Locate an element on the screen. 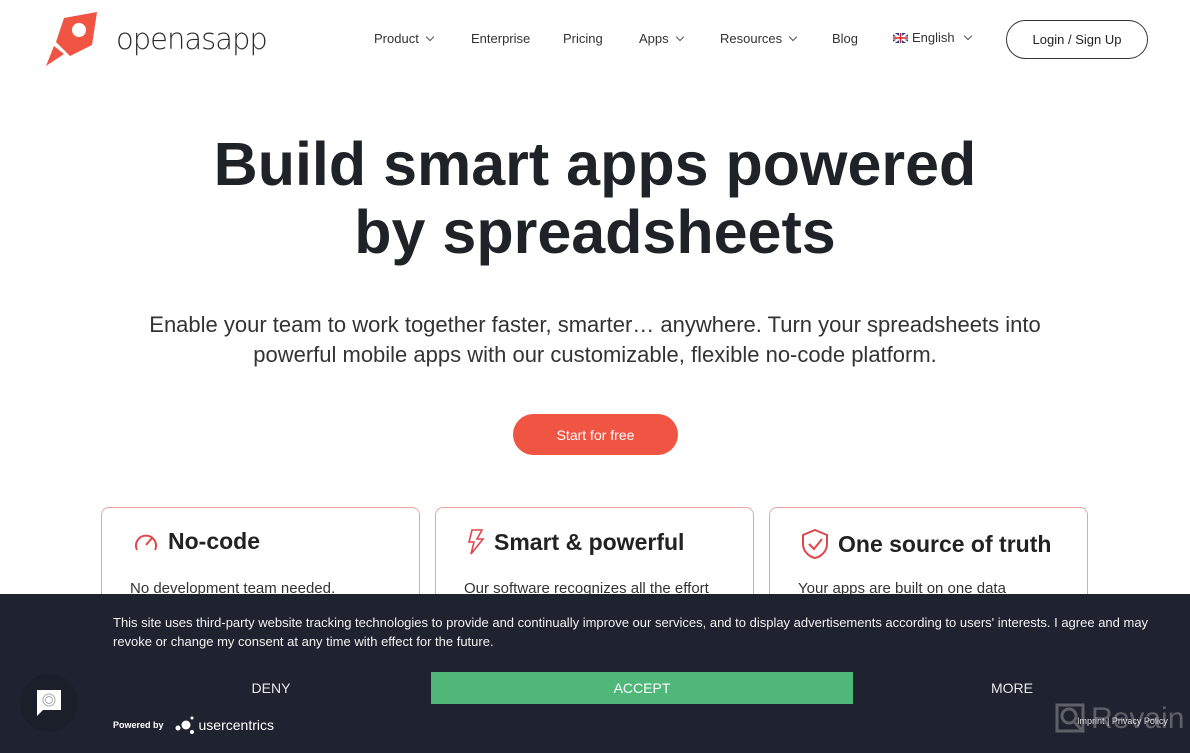 The height and width of the screenshot is (753, 1190). nav-product: Product is located at coordinates (404, 38).